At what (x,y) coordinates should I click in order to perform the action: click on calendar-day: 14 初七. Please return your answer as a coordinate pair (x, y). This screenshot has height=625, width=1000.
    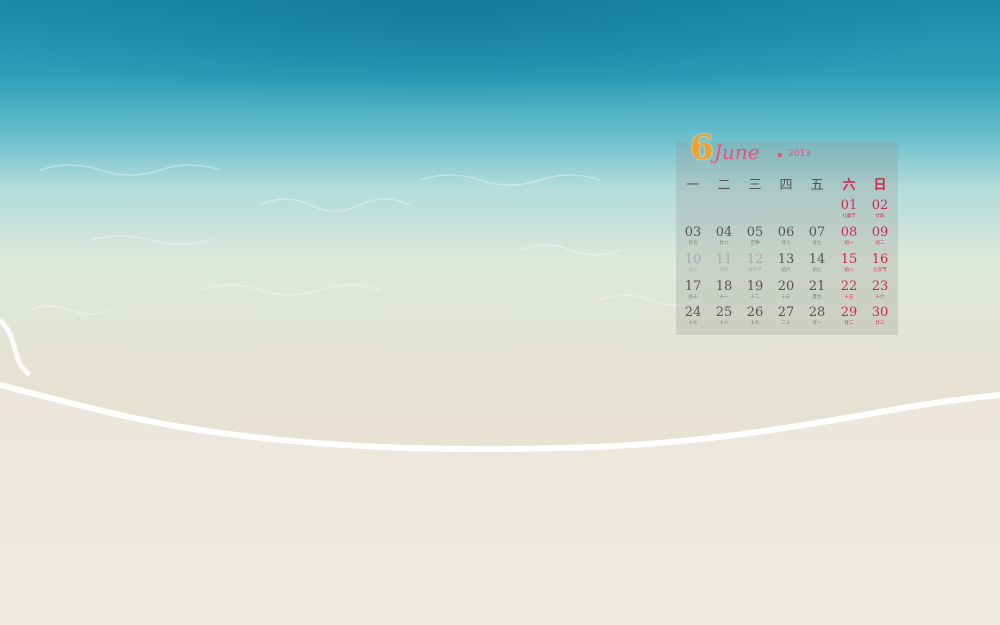
    Looking at the image, I should click on (817, 263).